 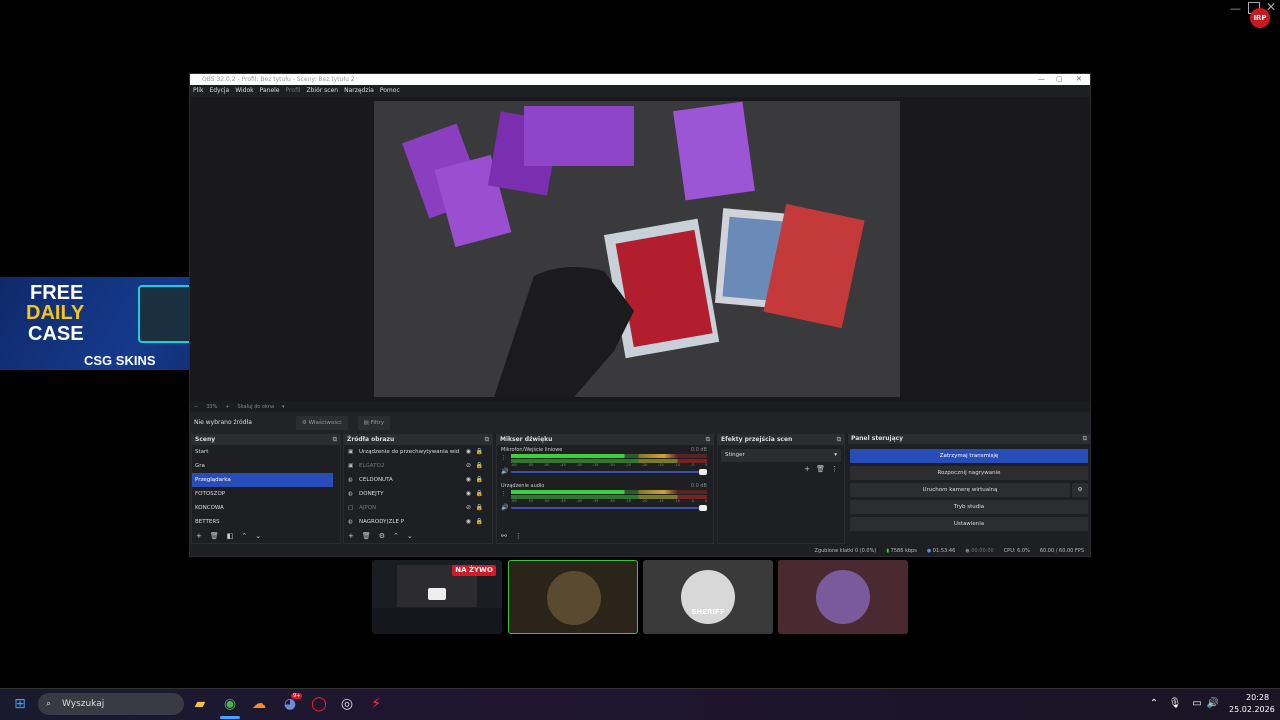 I want to click on source-item: ◍ NAGRODY(ZLE P ◉ 🔒, so click(x=416, y=520).